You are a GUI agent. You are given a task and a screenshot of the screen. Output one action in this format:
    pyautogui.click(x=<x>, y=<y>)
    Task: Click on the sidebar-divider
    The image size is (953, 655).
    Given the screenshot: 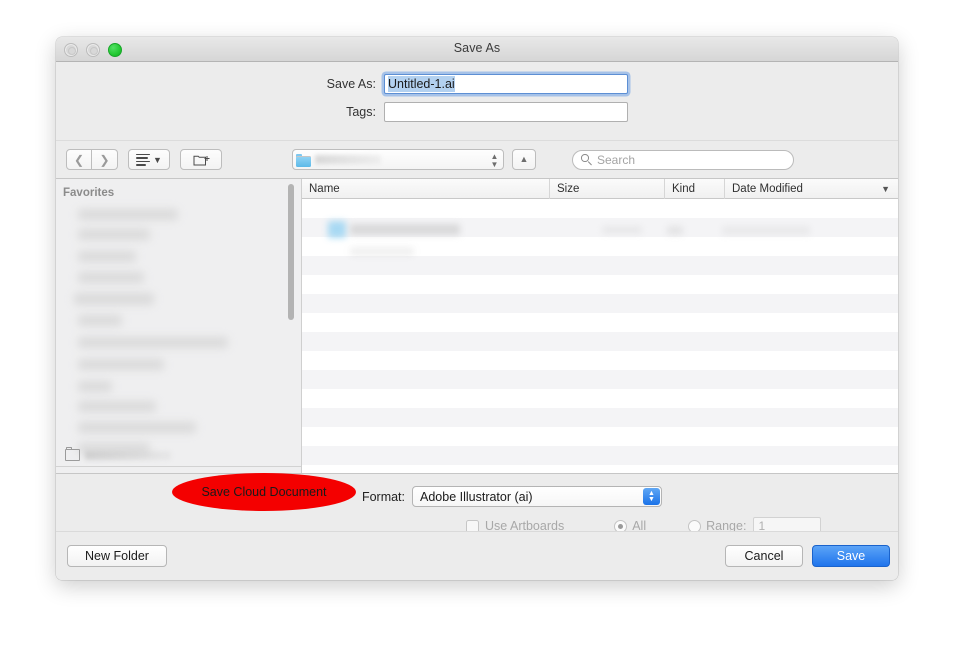 What is the action you would take?
    pyautogui.click(x=178, y=466)
    